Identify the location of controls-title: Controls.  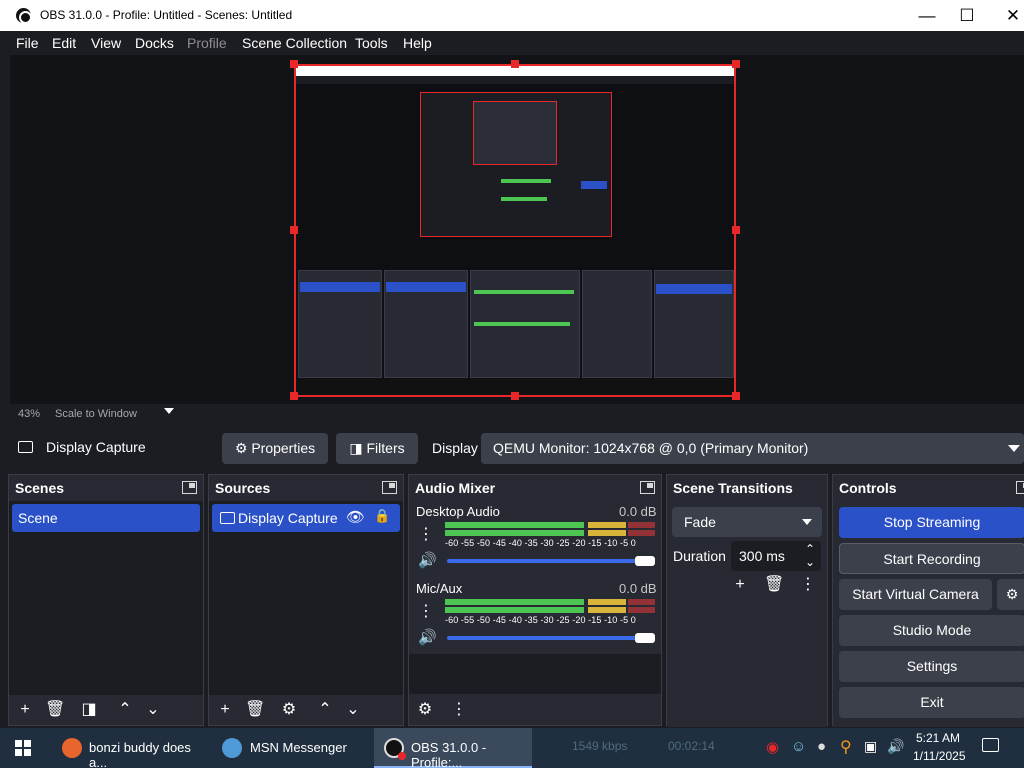
(868, 488).